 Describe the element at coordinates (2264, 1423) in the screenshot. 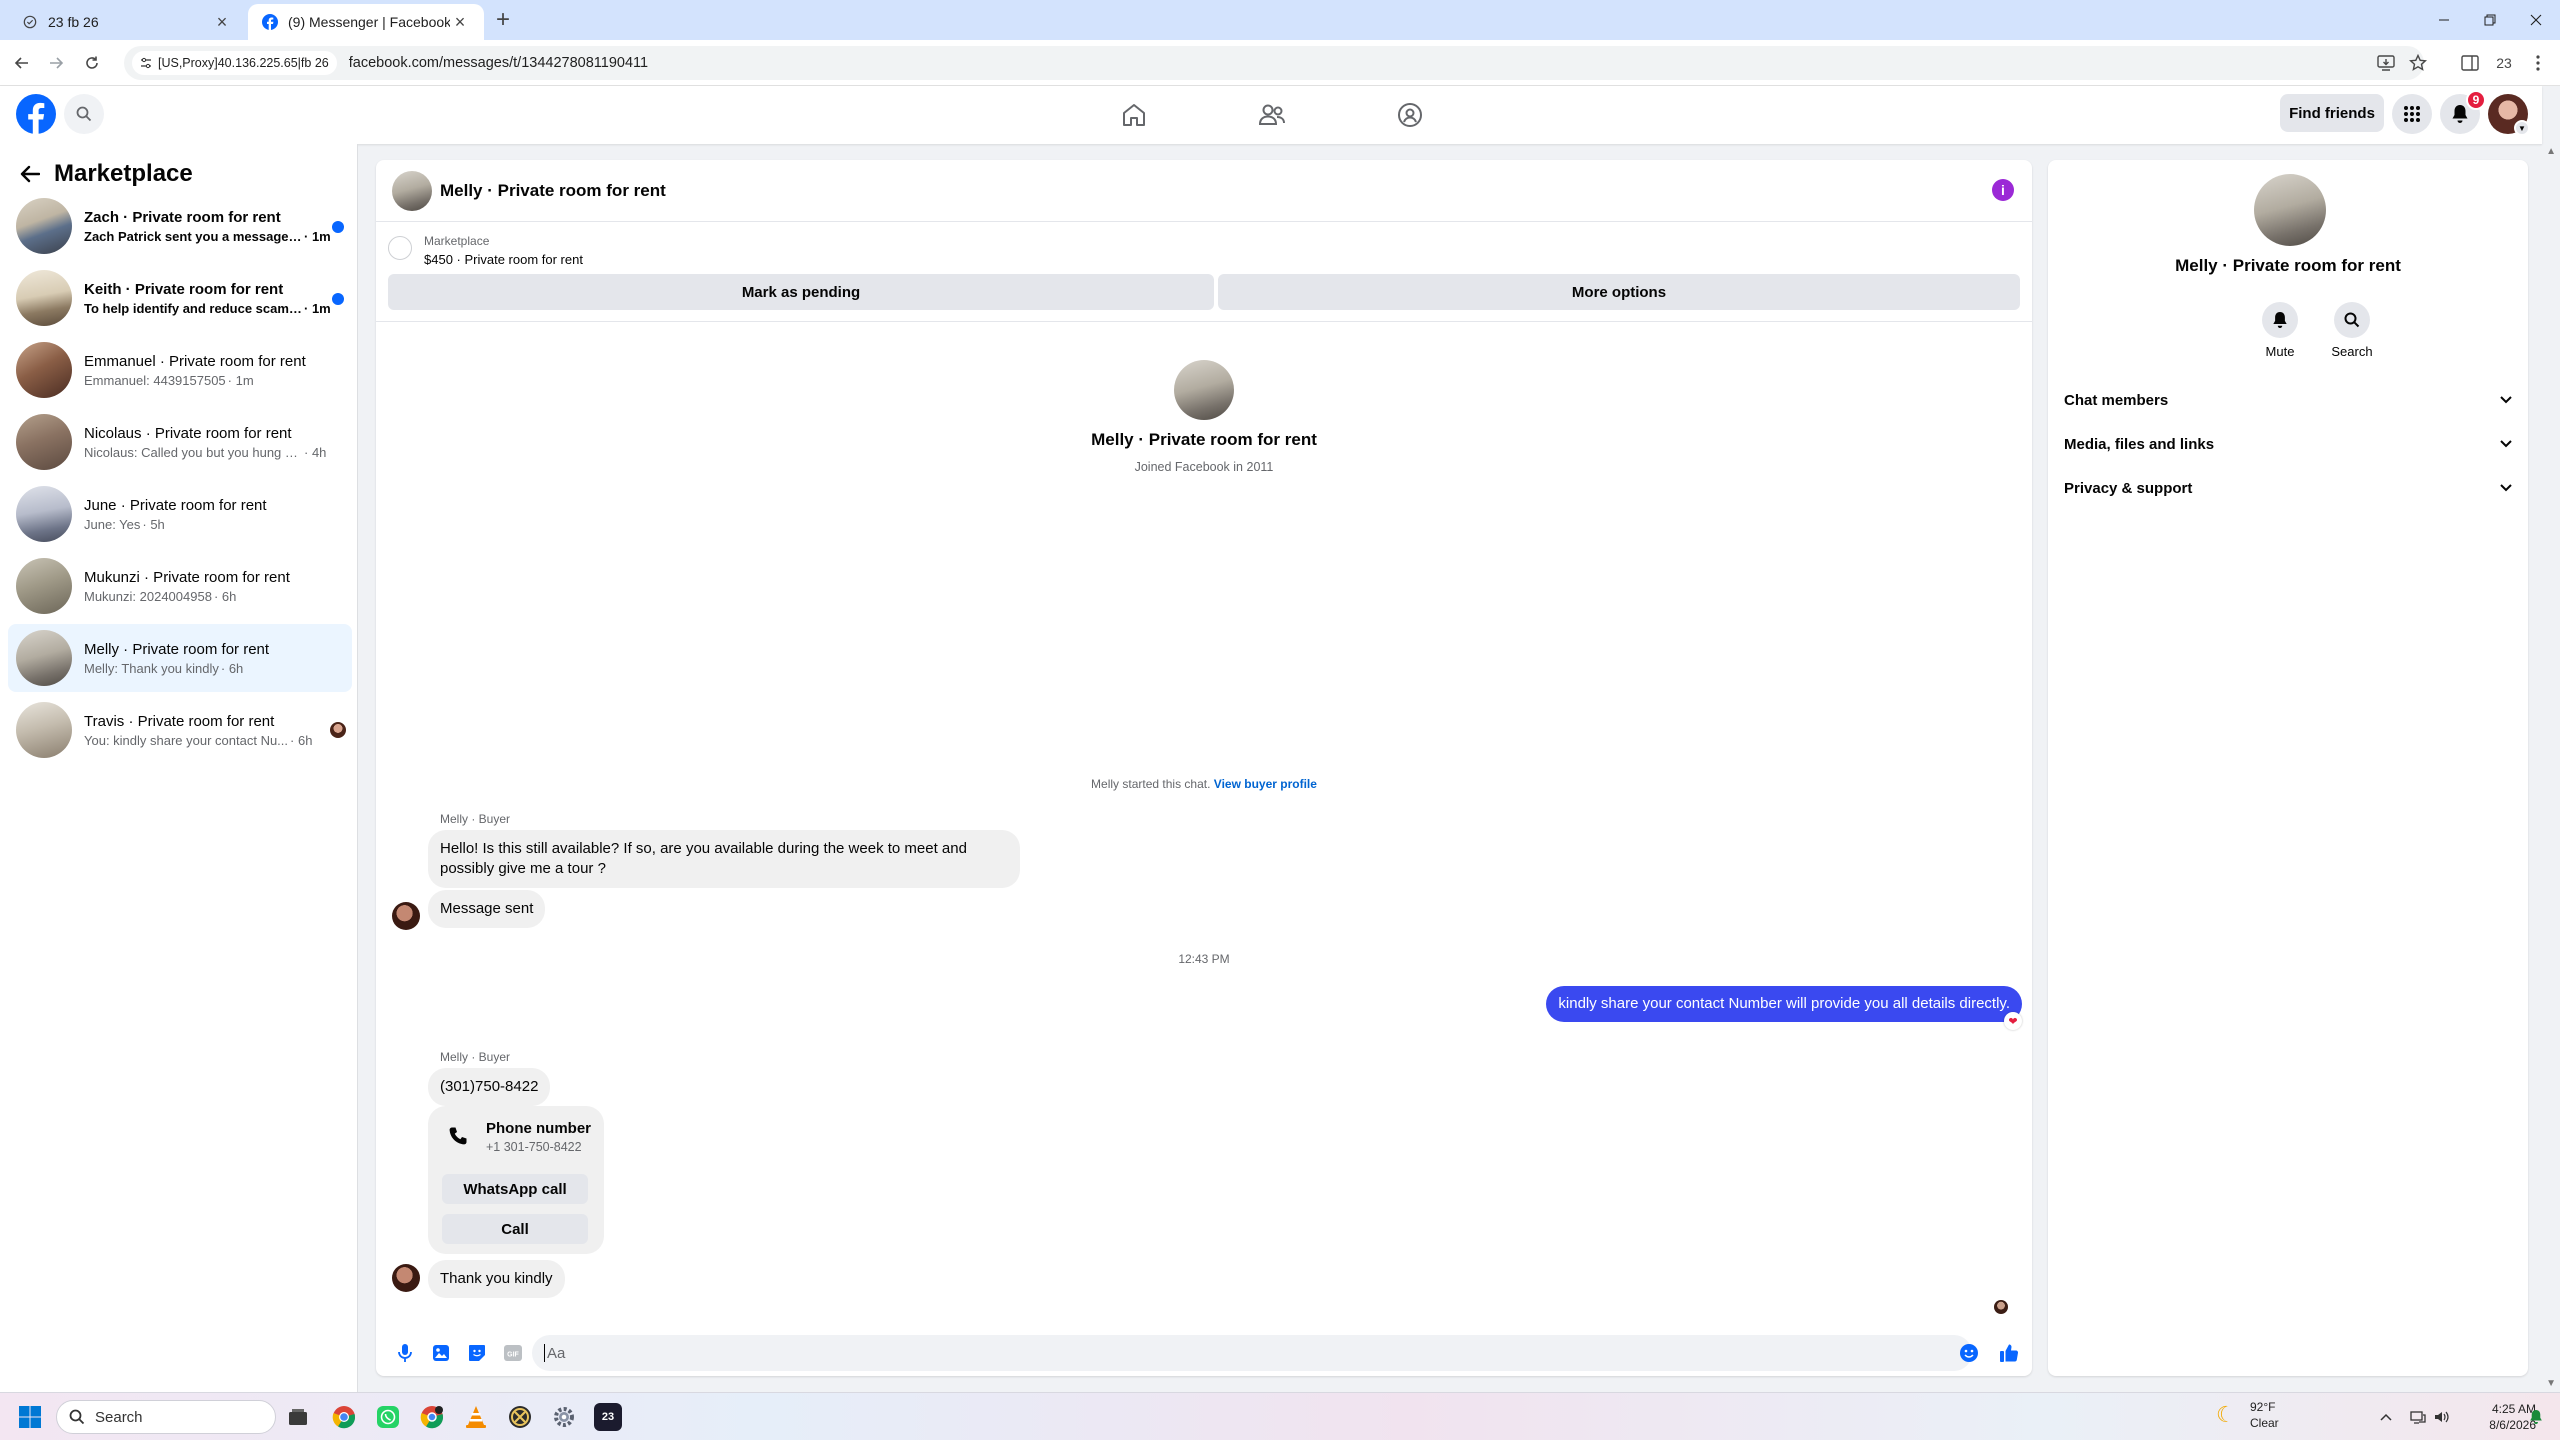

I see `weather-desc: Clear` at that location.